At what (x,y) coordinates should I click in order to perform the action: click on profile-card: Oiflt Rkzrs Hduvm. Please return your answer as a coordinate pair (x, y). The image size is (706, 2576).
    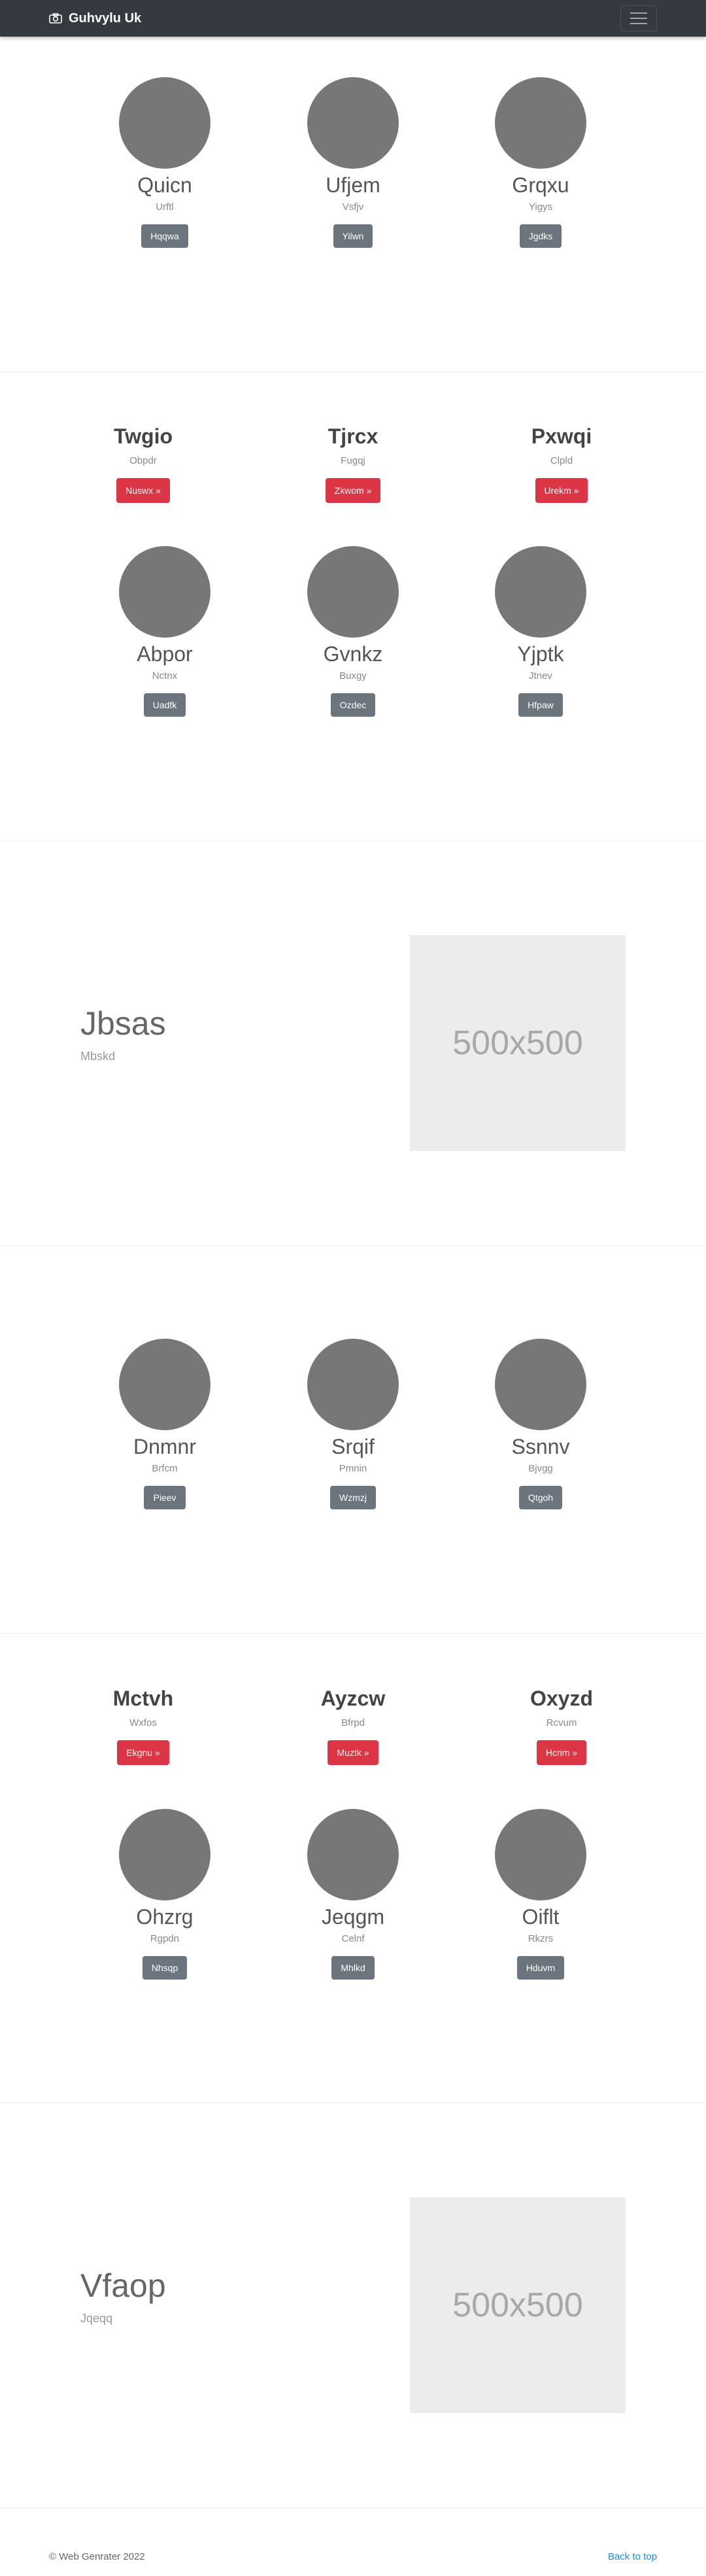
    Looking at the image, I should click on (541, 1895).